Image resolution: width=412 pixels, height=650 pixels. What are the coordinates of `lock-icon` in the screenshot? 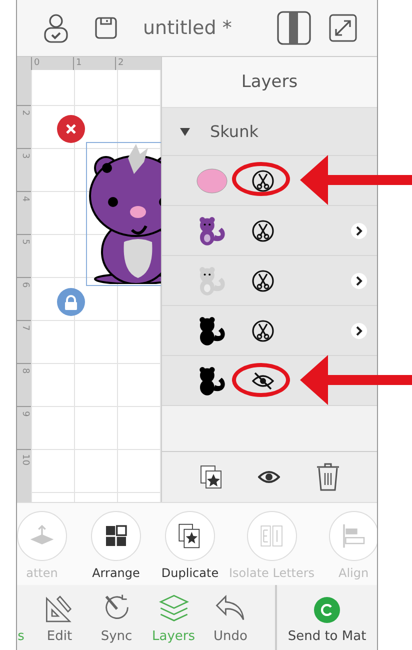 It's located at (71, 302).